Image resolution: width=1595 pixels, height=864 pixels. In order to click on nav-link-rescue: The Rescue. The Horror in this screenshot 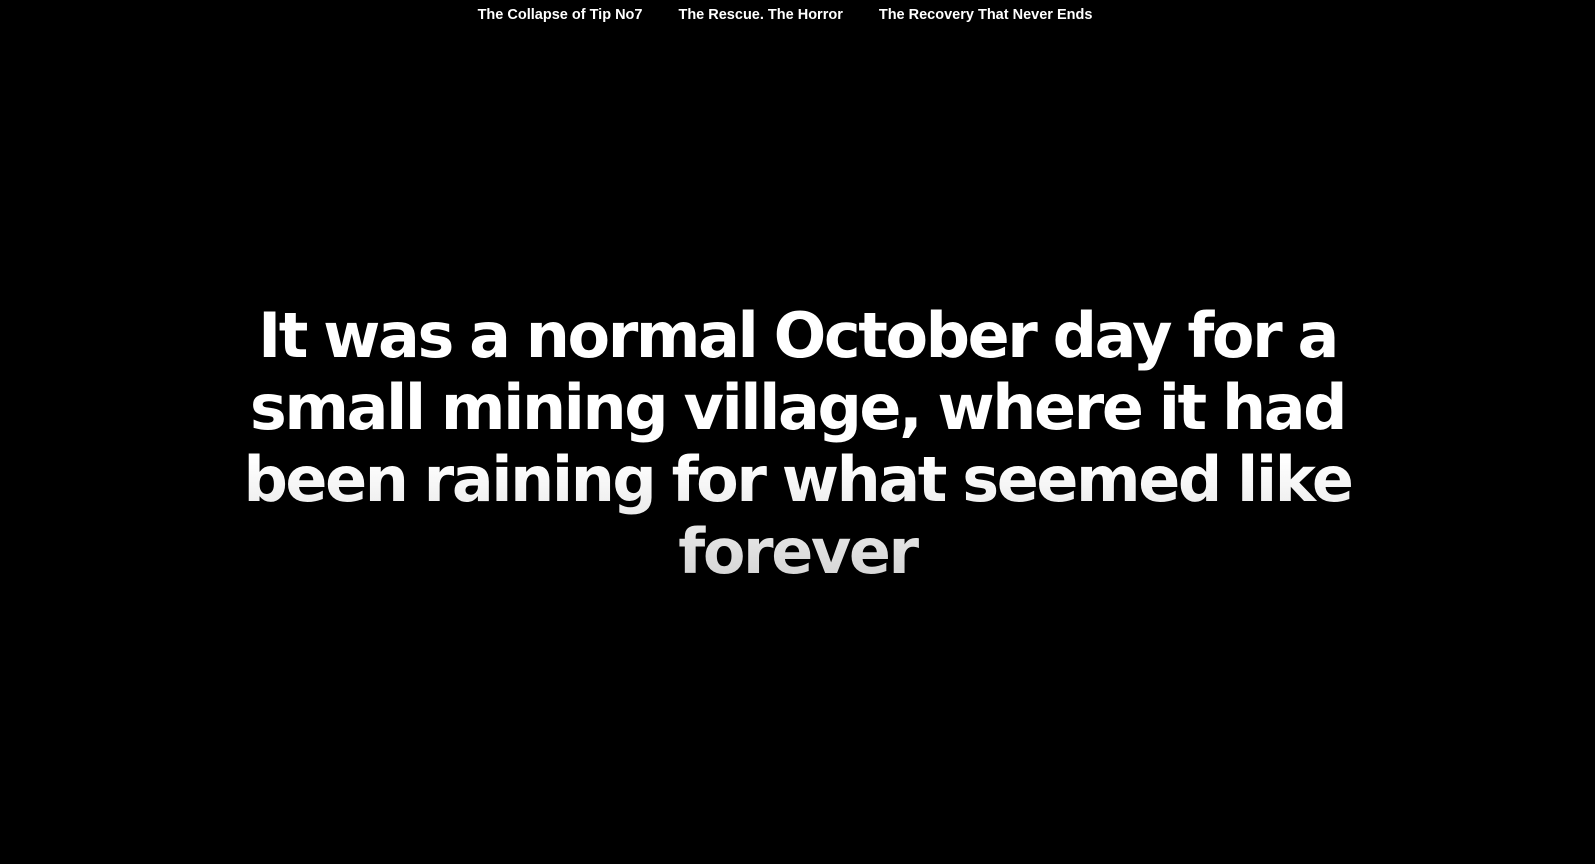, I will do `click(760, 15)`.